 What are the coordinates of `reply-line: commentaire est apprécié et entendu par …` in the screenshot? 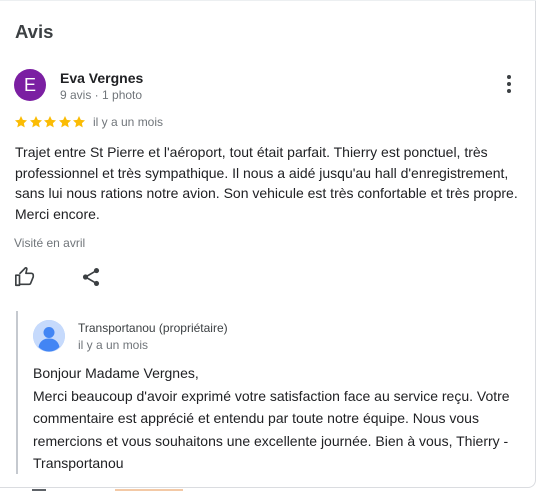 It's located at (256, 418).